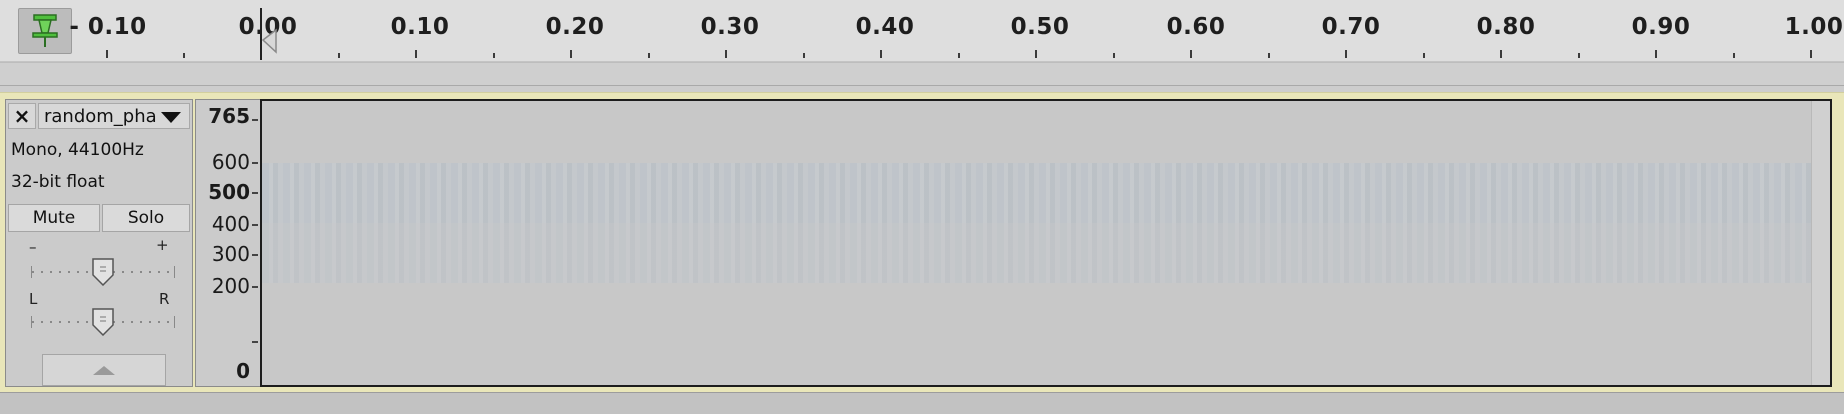 Image resolution: width=1844 pixels, height=414 pixels. I want to click on vruler-label: 300, so click(230, 254).